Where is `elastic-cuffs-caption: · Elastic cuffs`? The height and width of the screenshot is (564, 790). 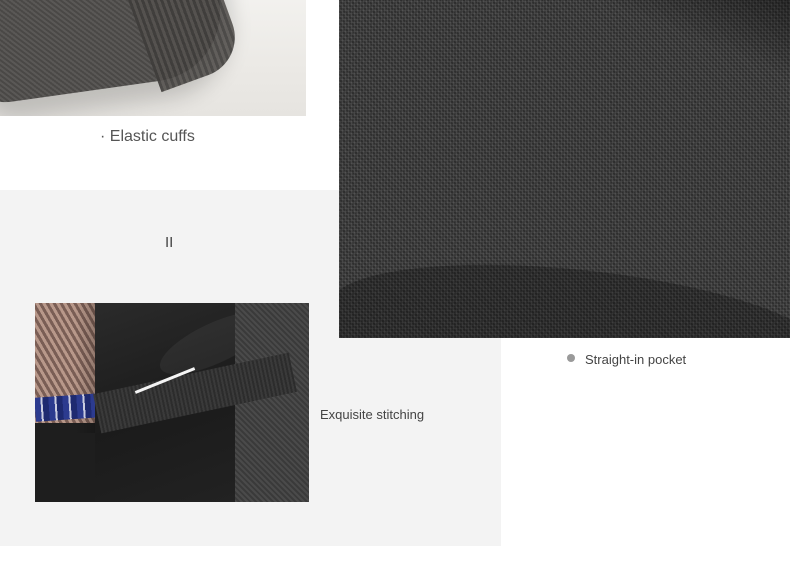
elastic-cuffs-caption: · Elastic cuffs is located at coordinates (147, 136).